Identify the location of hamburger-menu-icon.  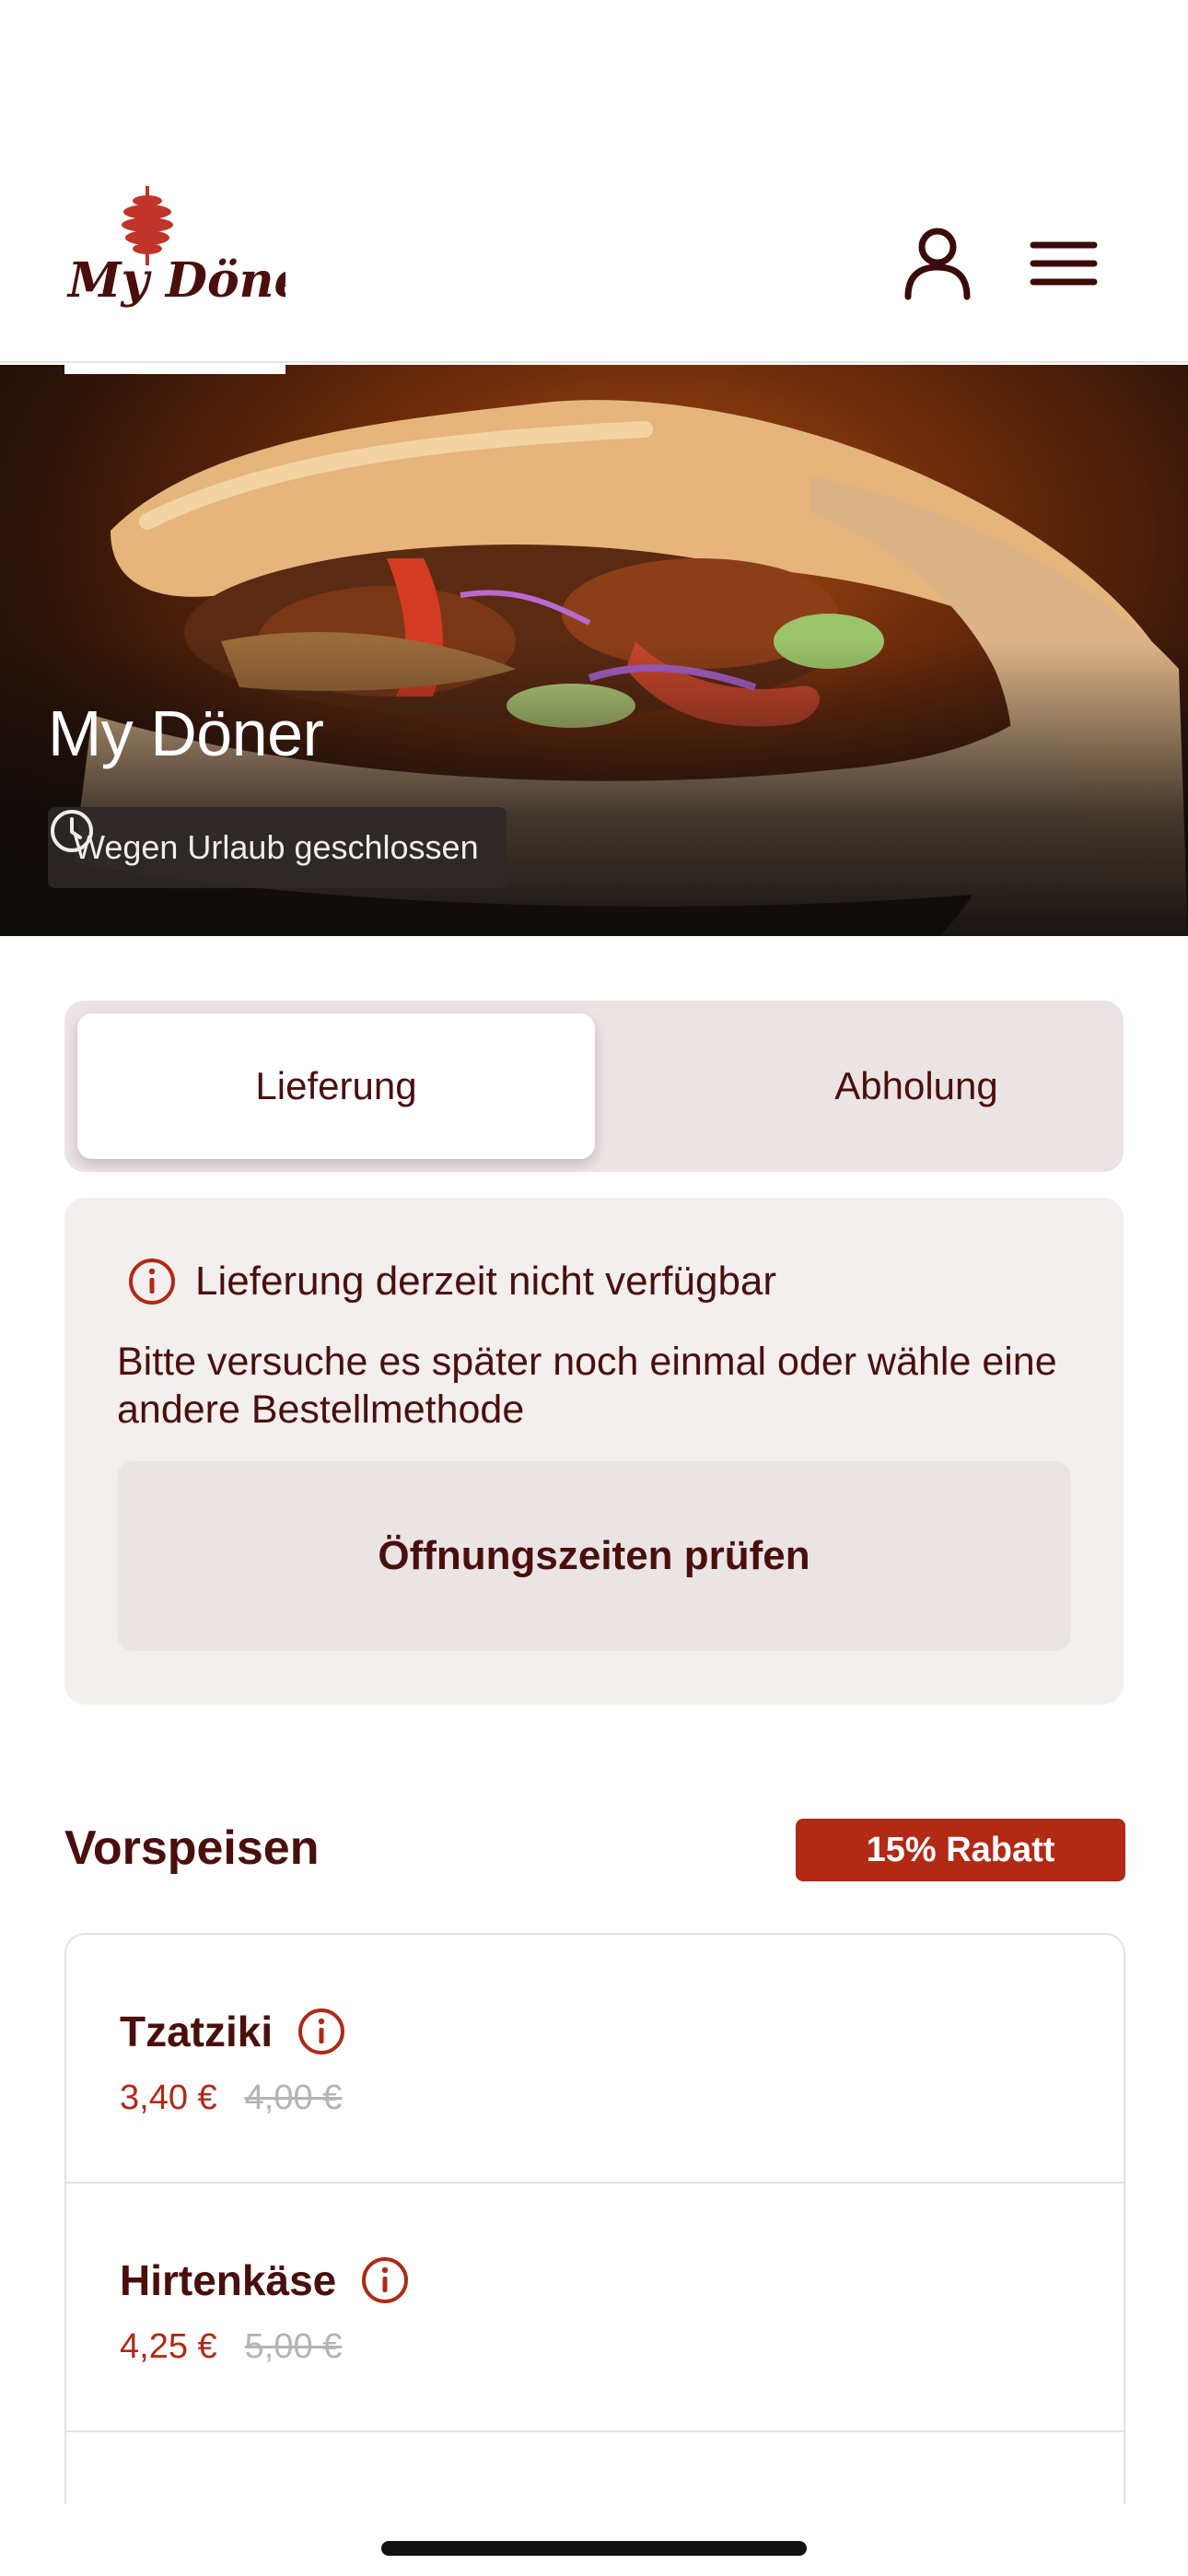
(1064, 263).